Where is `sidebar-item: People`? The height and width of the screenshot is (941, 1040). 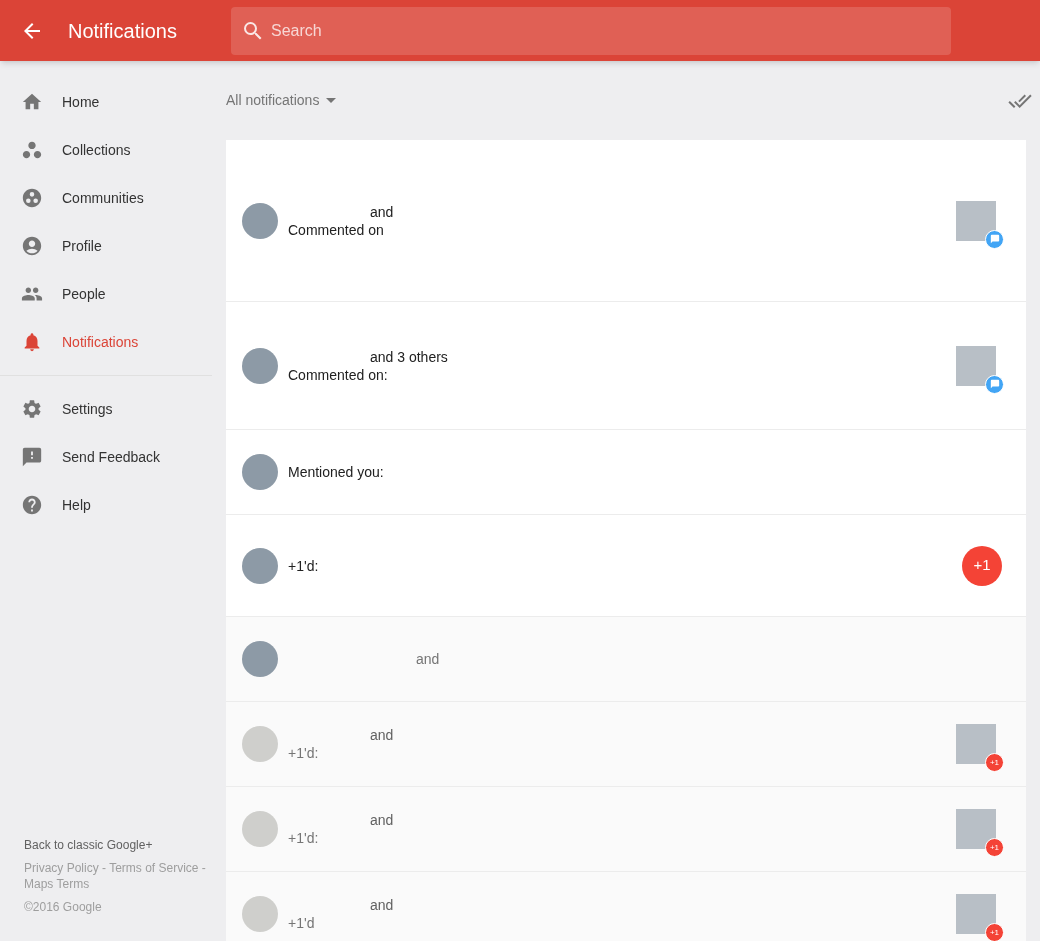 sidebar-item: People is located at coordinates (113, 294).